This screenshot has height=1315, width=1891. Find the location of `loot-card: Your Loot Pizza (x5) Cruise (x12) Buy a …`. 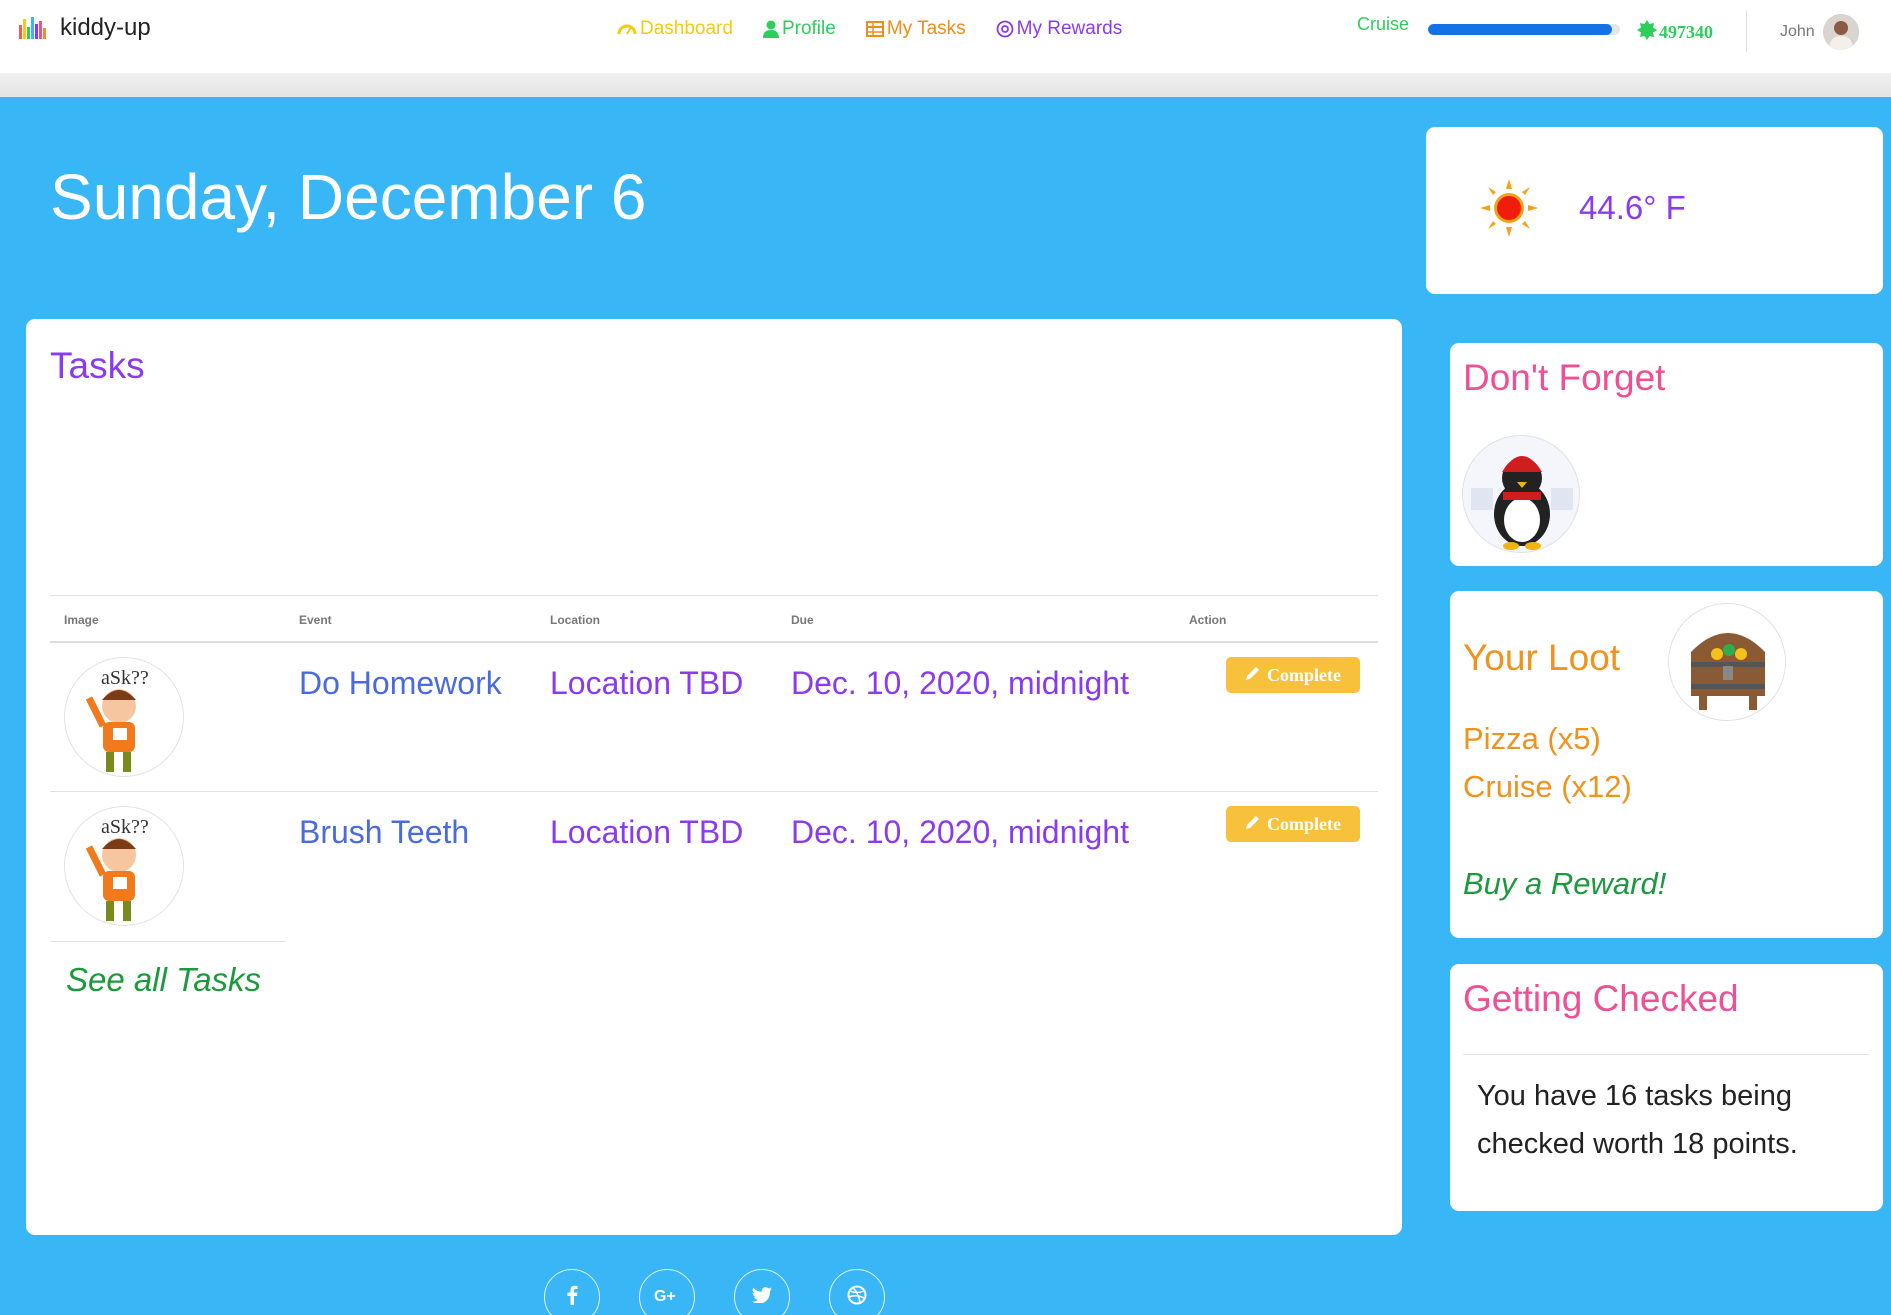

loot-card: Your Loot Pizza (x5) Cruise (x12) Buy a … is located at coordinates (1666, 764).